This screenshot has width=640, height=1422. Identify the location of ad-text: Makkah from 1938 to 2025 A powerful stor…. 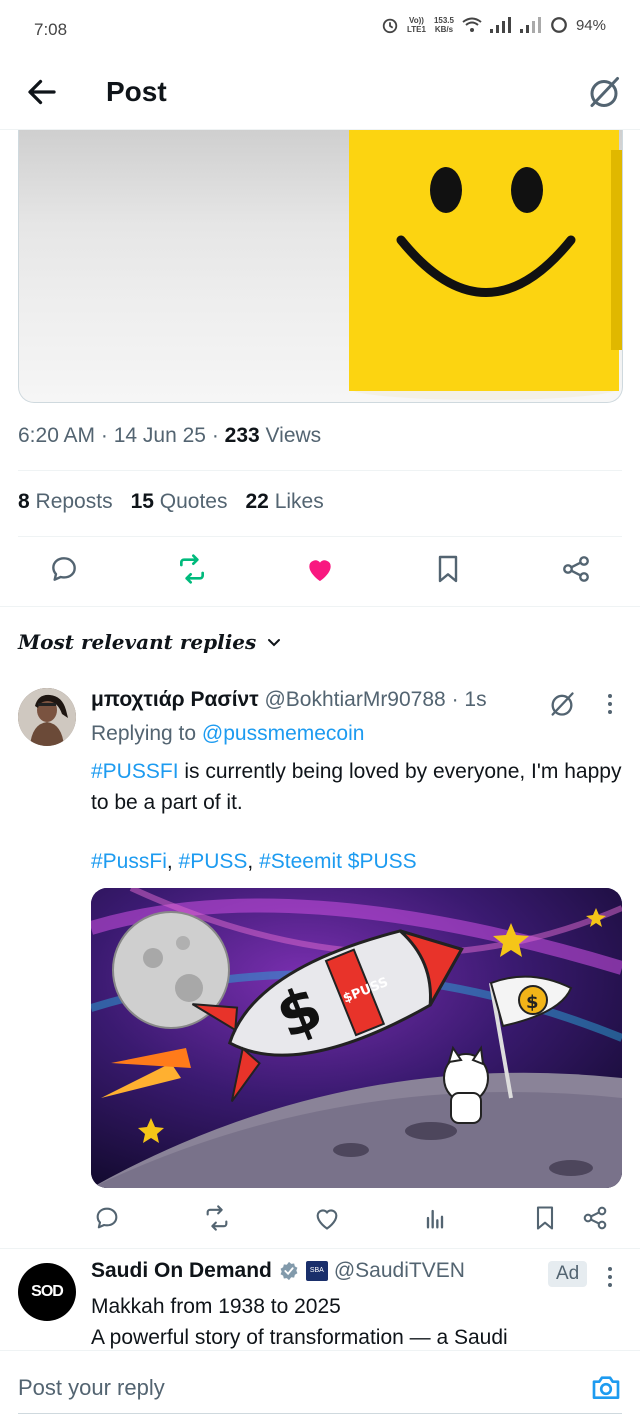
(299, 1322).